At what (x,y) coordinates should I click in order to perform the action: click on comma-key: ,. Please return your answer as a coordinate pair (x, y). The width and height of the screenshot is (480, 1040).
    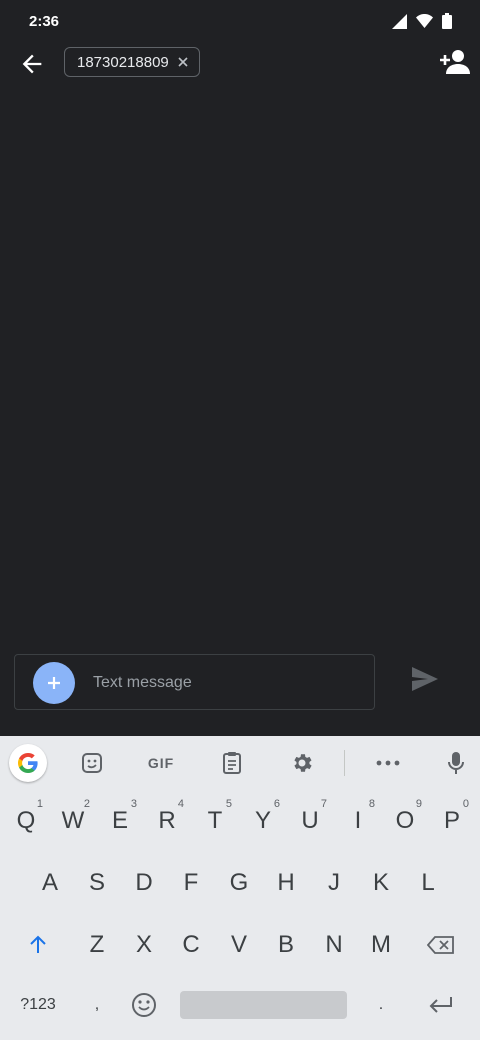
    Looking at the image, I should click on (97, 1005).